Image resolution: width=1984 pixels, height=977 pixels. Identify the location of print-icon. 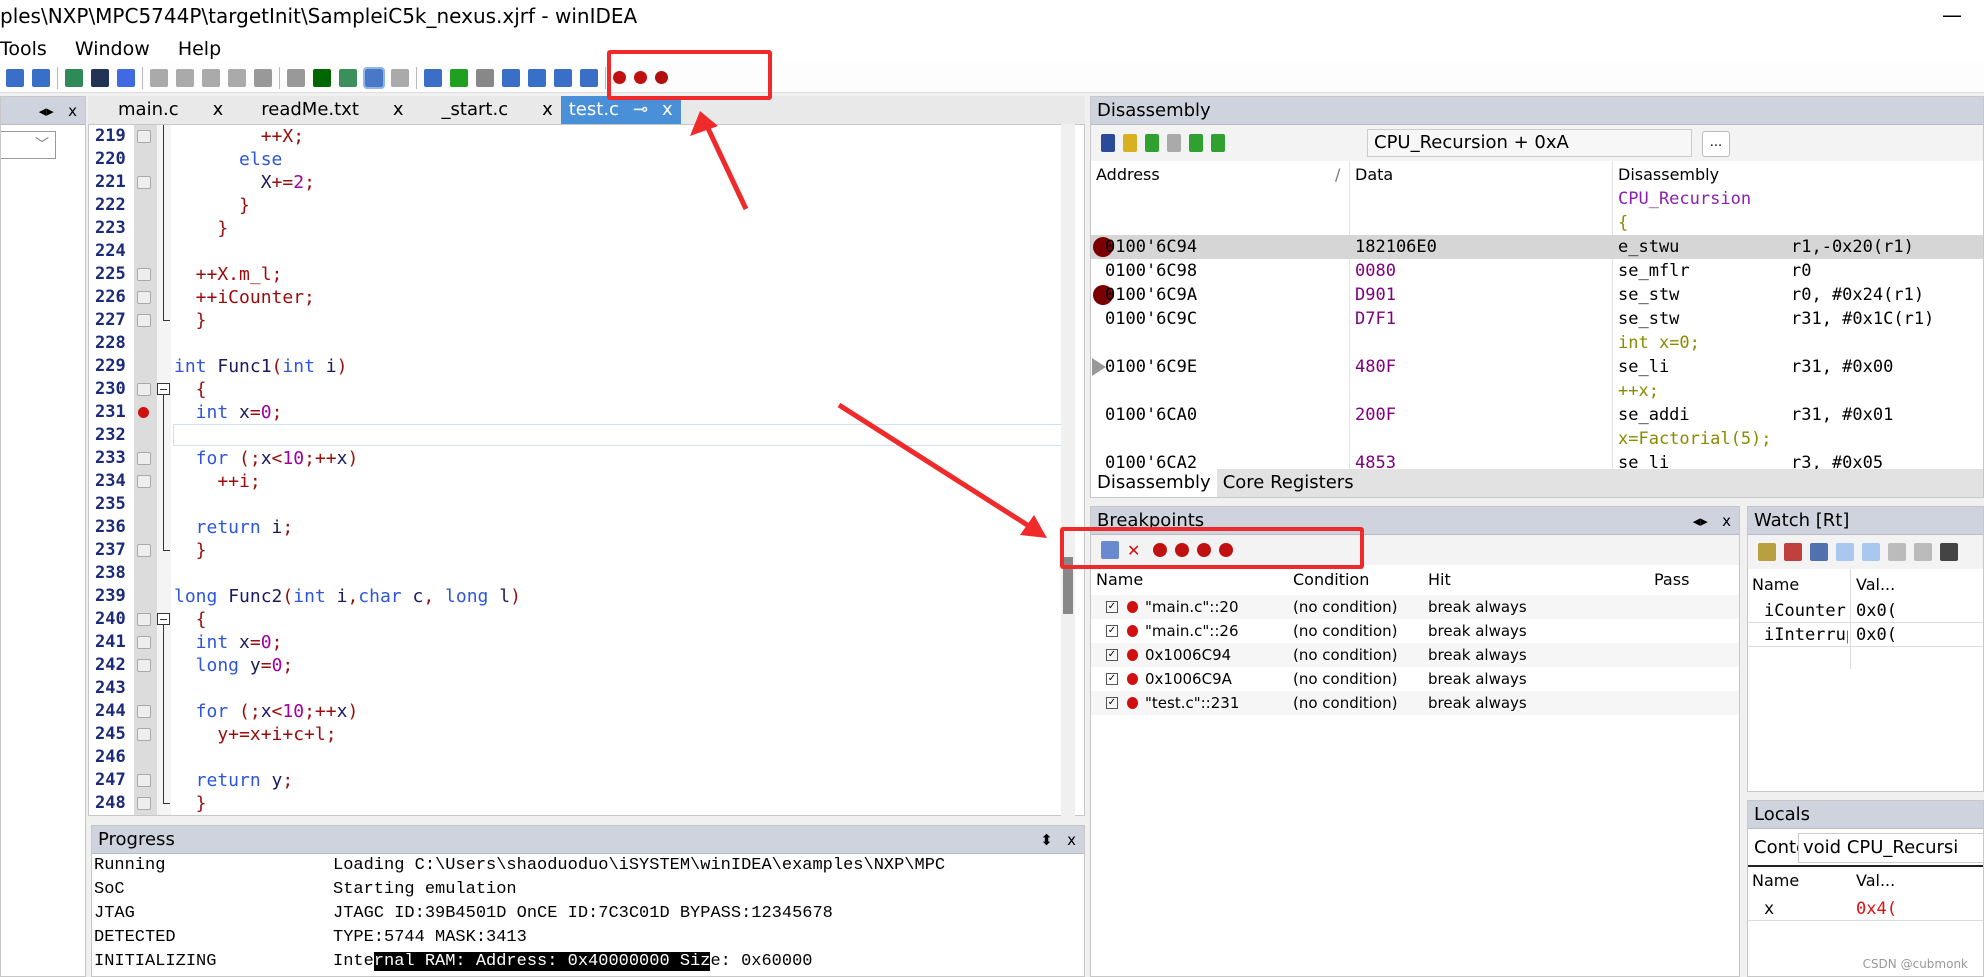
(1897, 552).